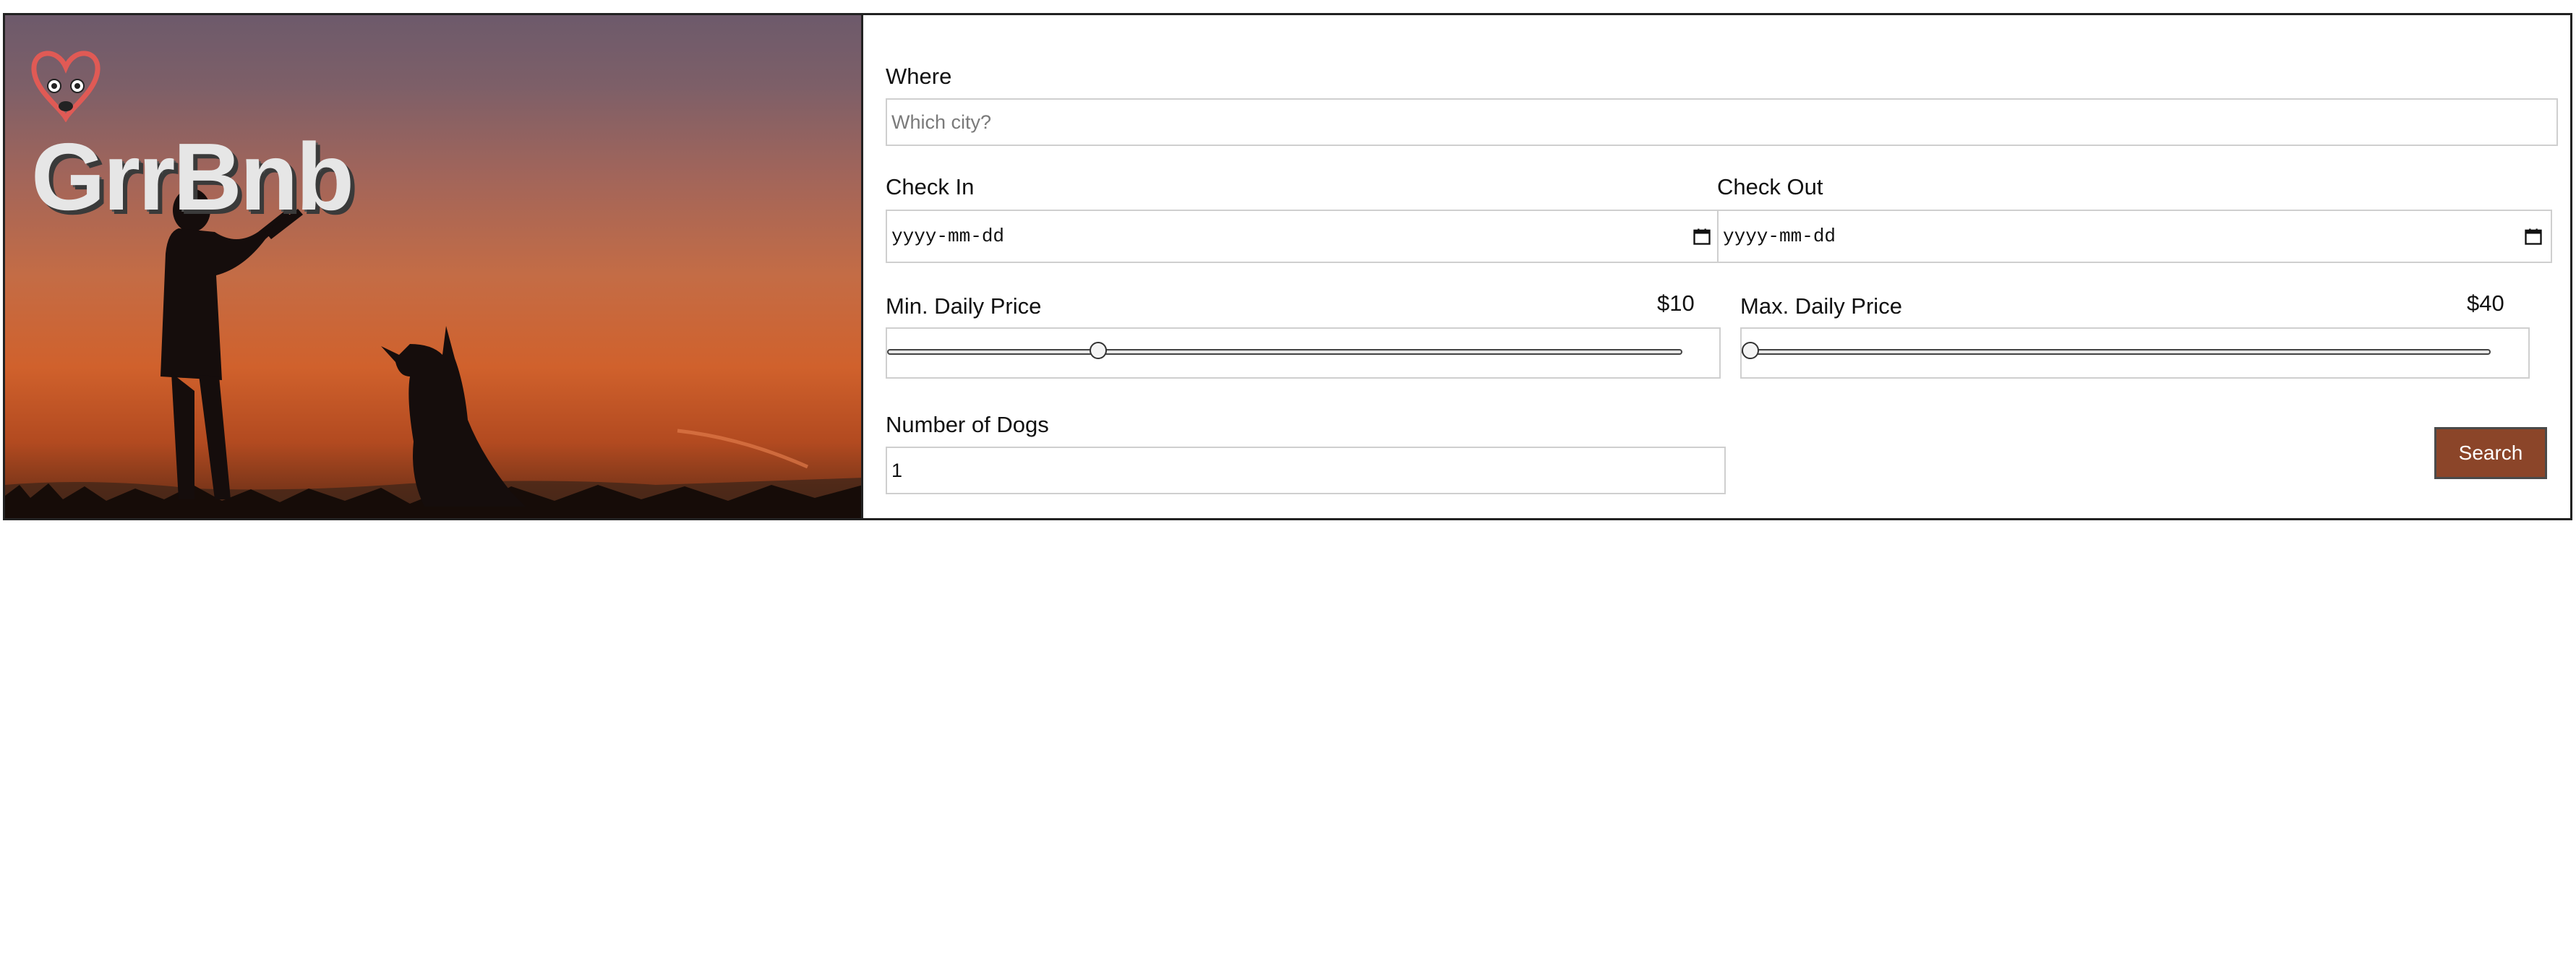 The image size is (2576, 977). I want to click on max-price-track, so click(2116, 352).